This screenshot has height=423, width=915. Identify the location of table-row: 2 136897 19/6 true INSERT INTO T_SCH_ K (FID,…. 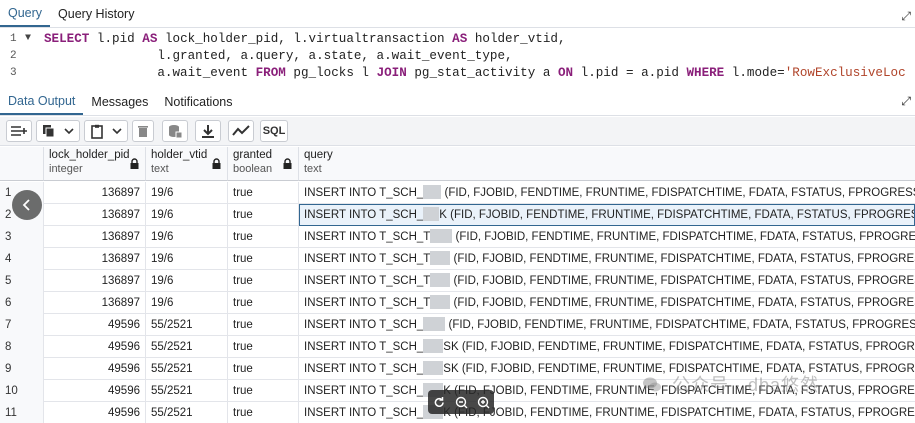
(457, 215).